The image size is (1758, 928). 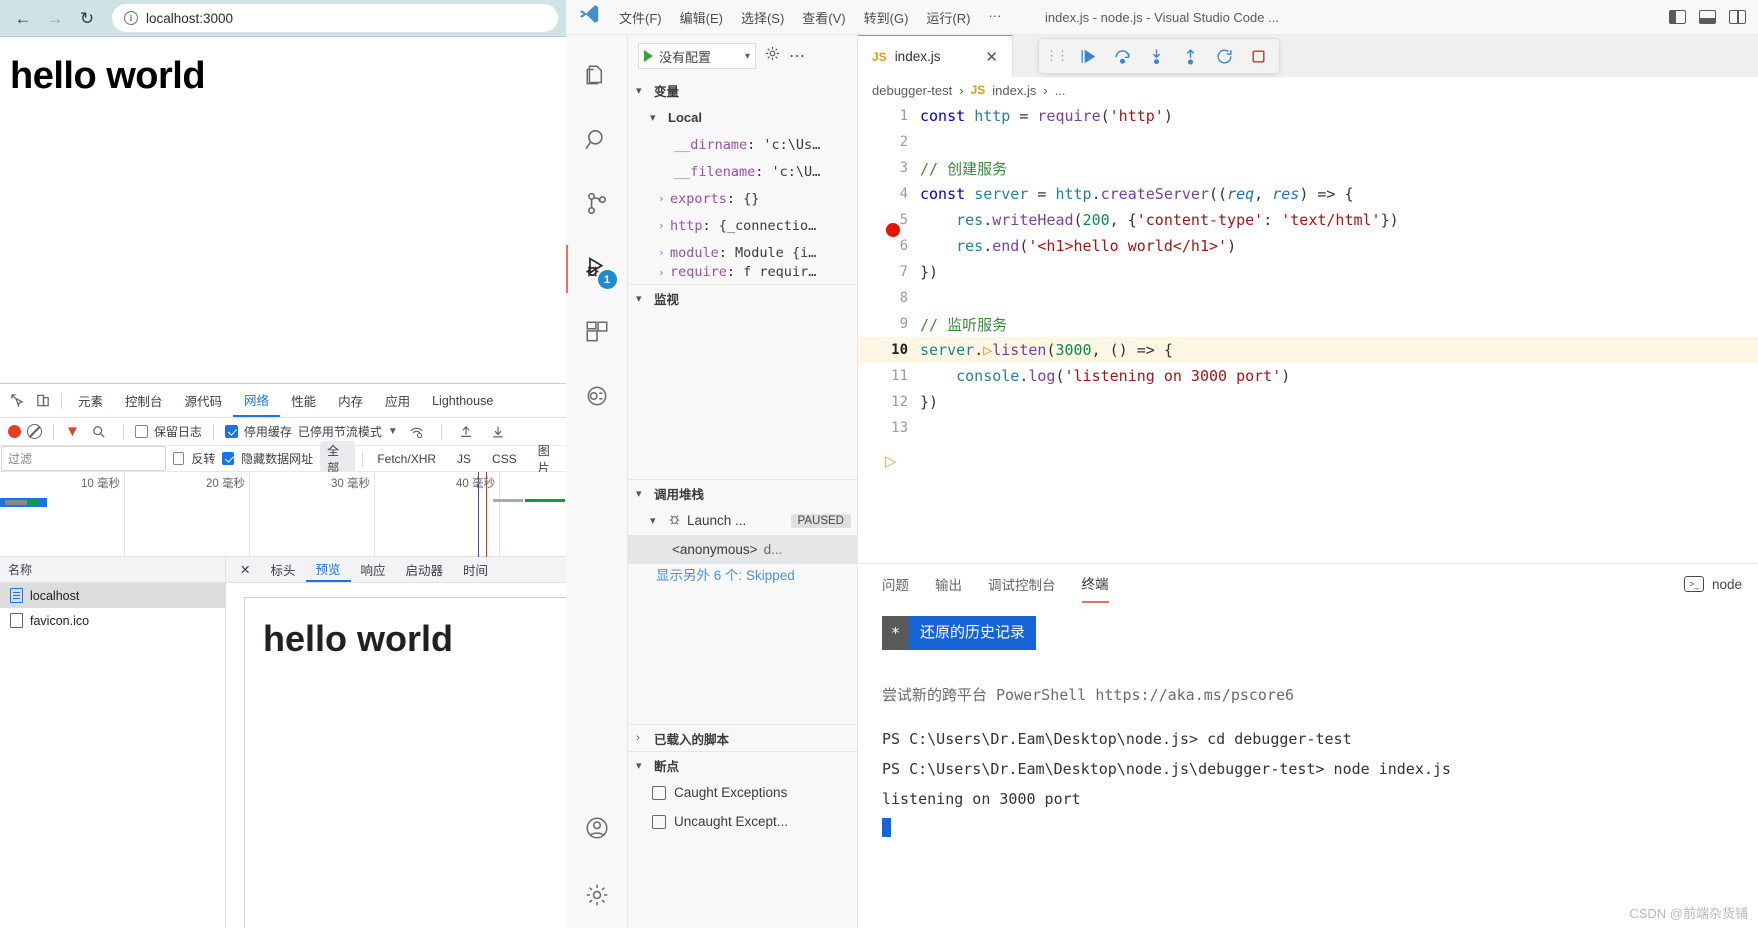 I want to click on devtools-tab-performance: 性能, so click(x=303, y=400).